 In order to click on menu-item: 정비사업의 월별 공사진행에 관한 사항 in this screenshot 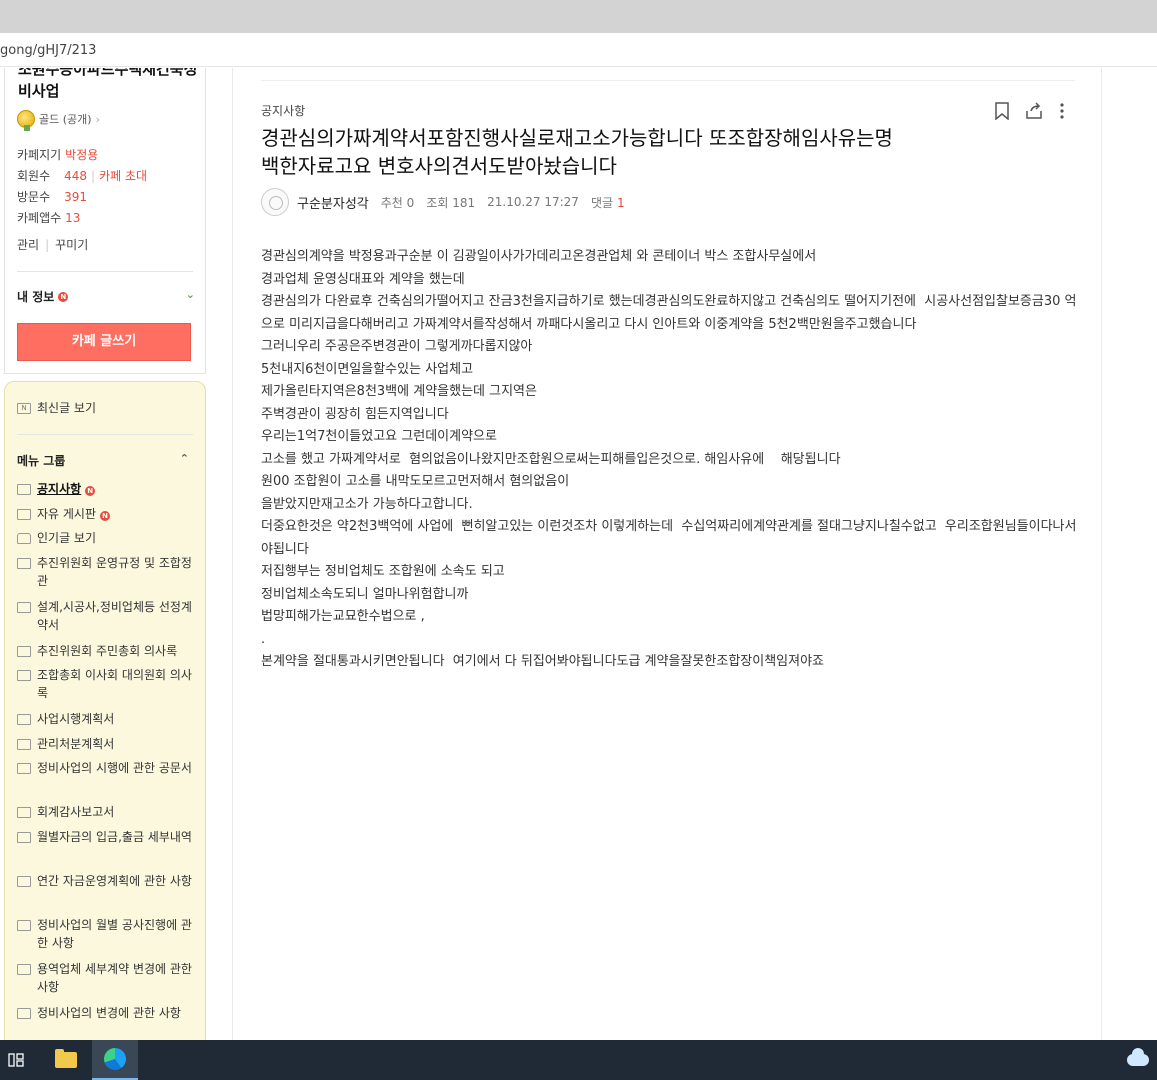, I will do `click(107, 934)`.